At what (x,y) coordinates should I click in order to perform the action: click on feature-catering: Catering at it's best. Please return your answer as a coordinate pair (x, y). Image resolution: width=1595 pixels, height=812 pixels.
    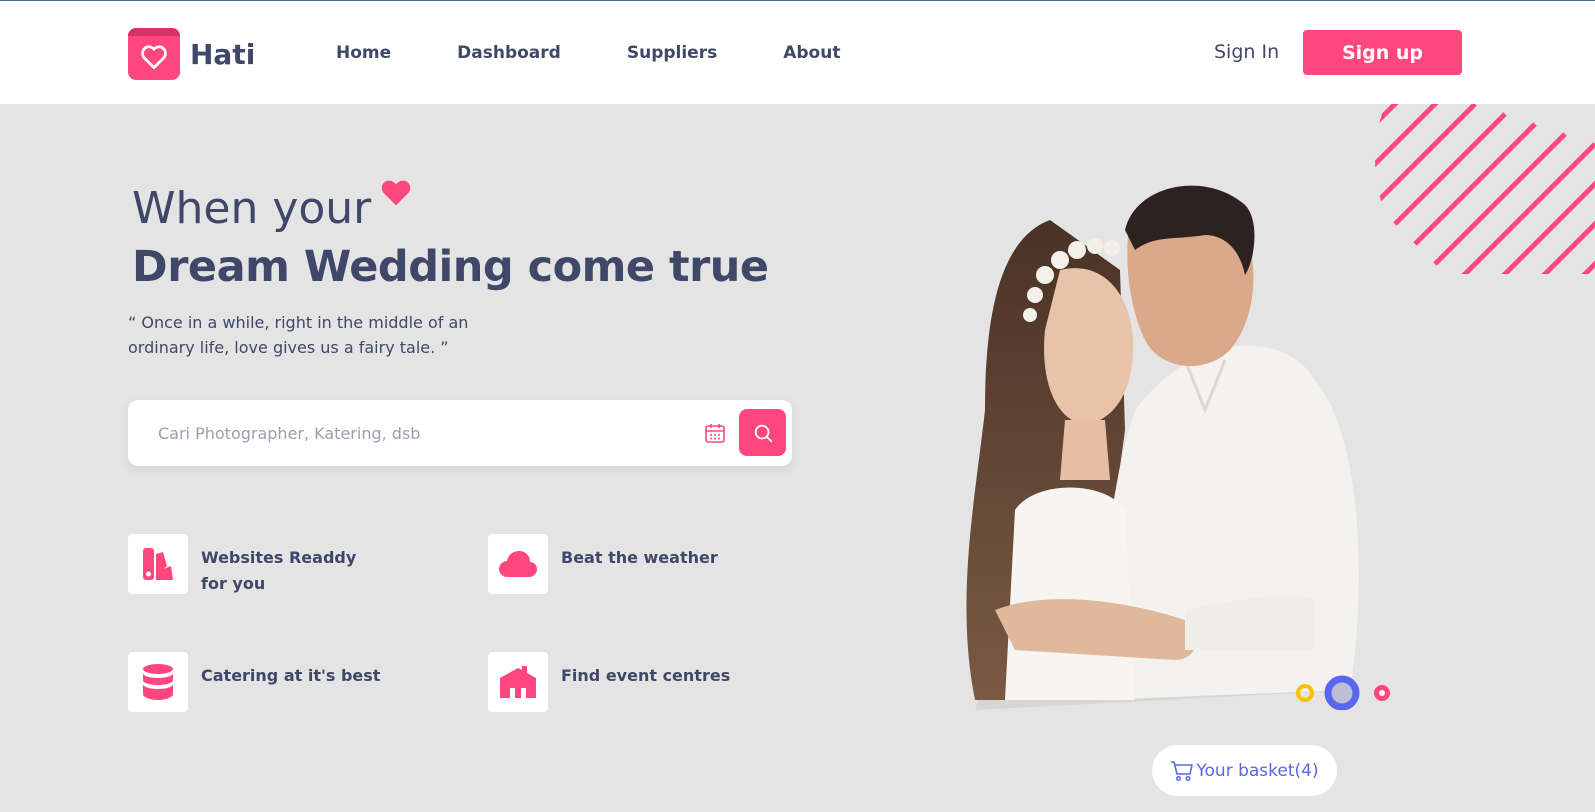
    Looking at the image, I should click on (254, 682).